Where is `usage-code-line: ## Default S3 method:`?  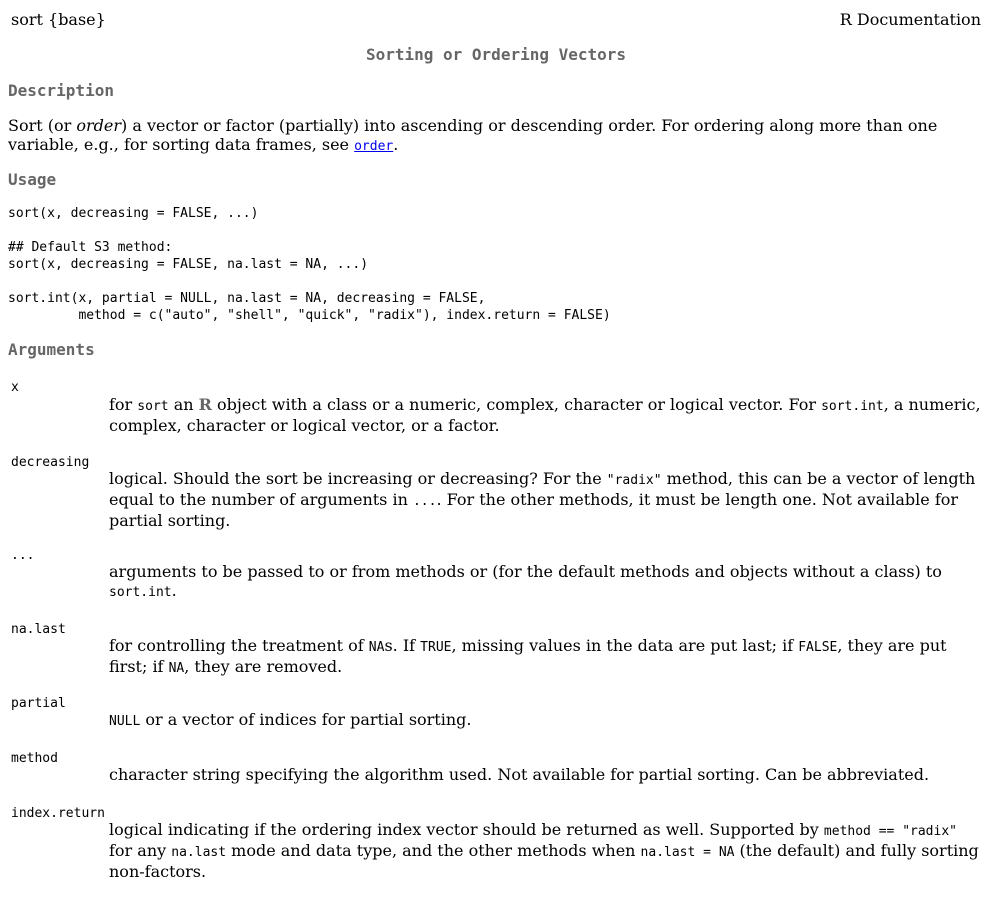
usage-code-line: ## Default S3 method: is located at coordinates (90, 247).